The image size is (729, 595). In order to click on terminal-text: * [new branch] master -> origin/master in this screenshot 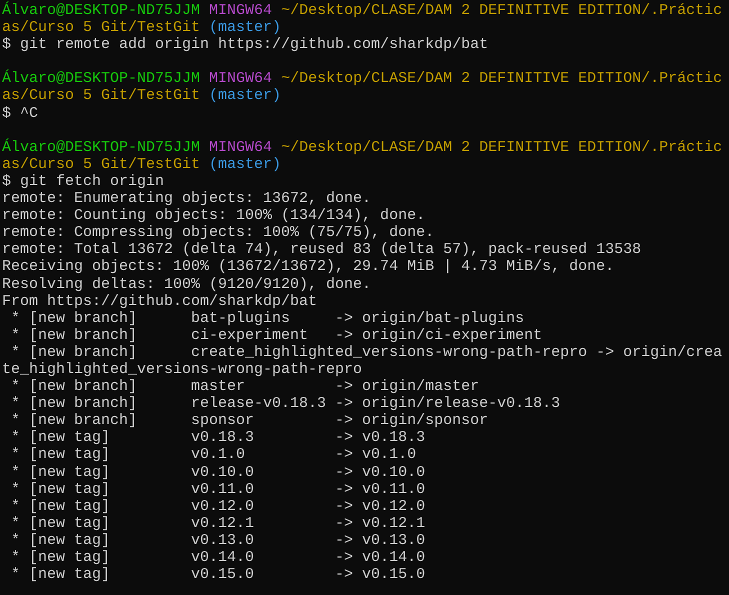, I will do `click(245, 387)`.